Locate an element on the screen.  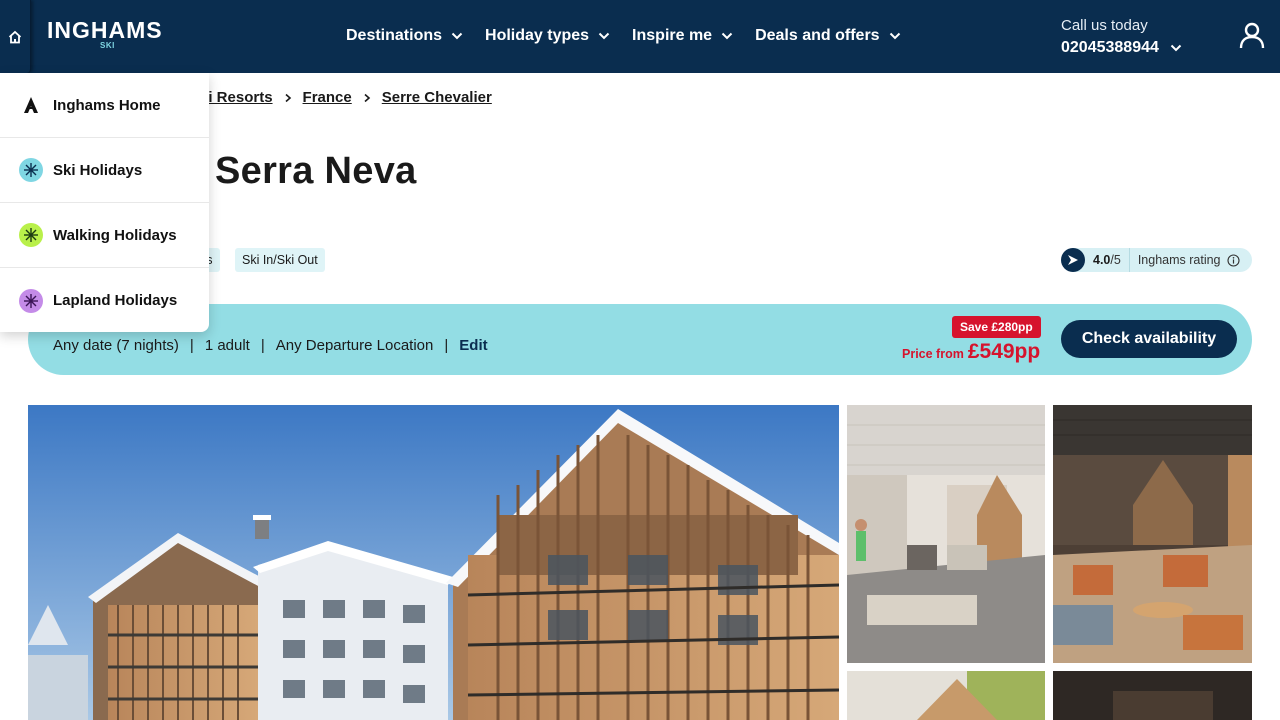
call-us: Call us today 02045388944 is located at coordinates (1121, 38).